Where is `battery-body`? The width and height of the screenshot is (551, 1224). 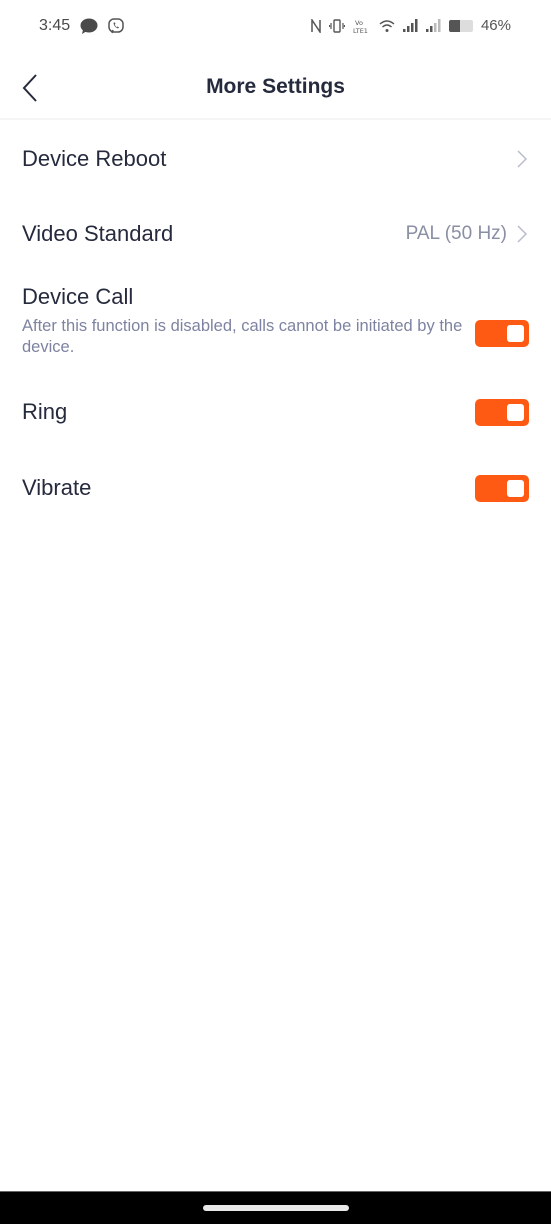 battery-body is located at coordinates (460, 25).